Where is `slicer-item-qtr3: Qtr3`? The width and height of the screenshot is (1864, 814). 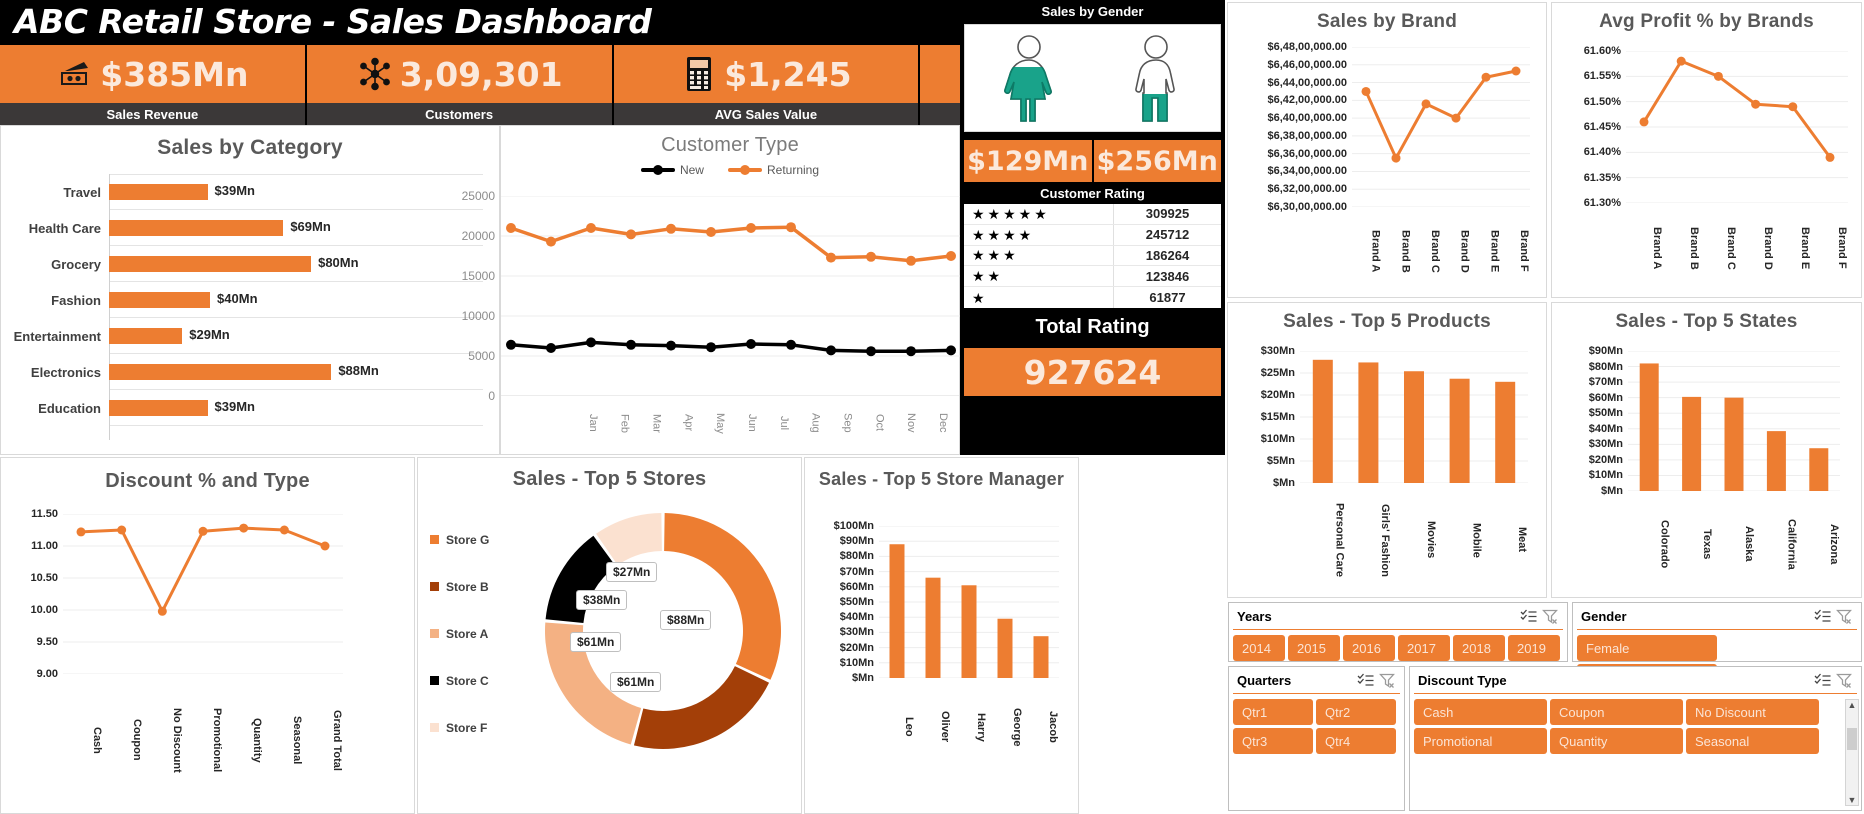
slicer-item-qtr3: Qtr3 is located at coordinates (1273, 741).